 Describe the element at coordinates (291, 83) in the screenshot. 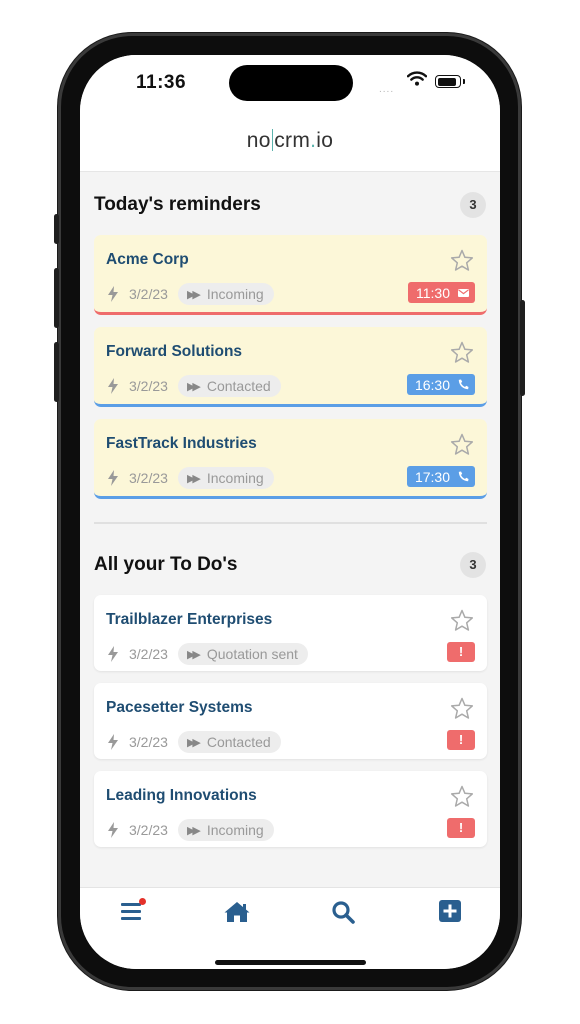

I see `dynamic-island` at that location.